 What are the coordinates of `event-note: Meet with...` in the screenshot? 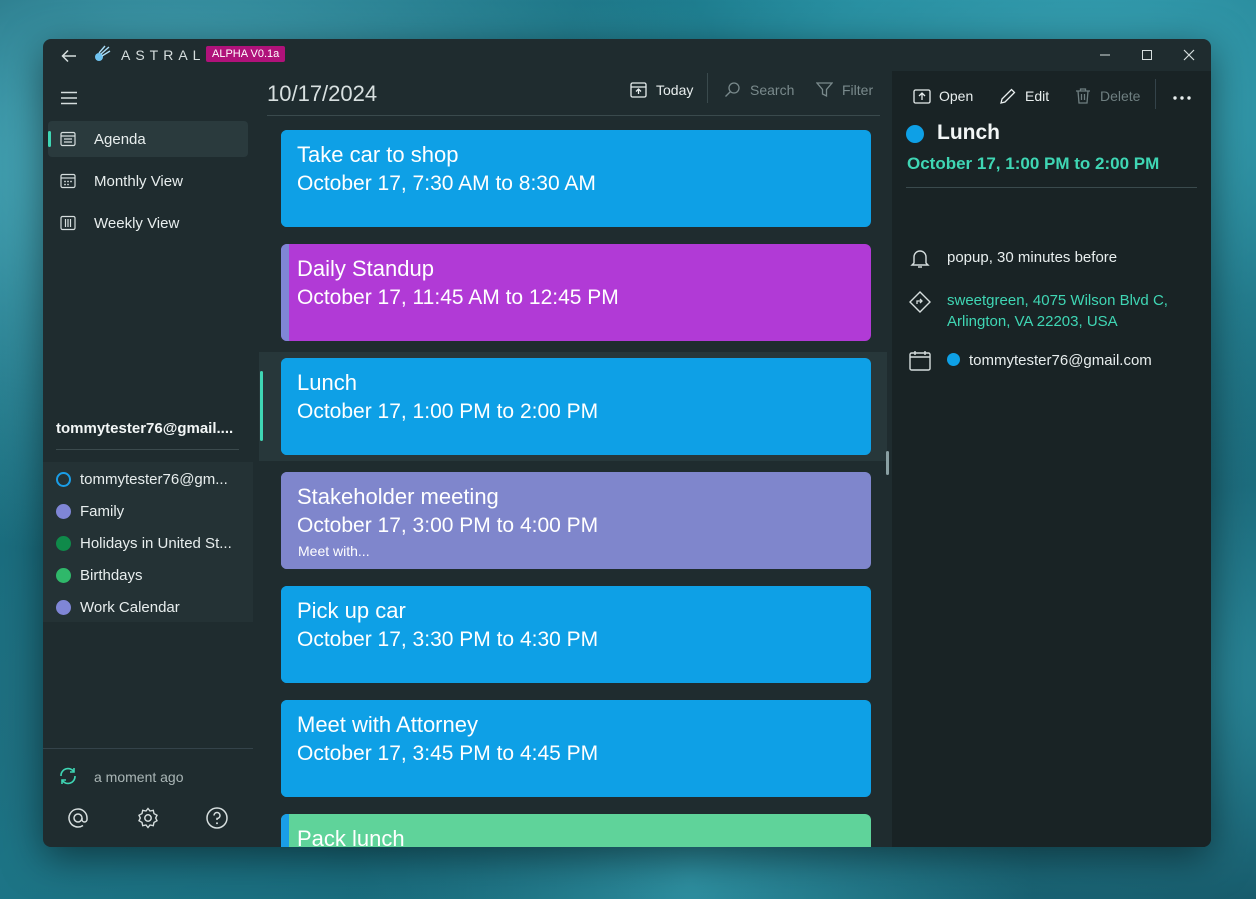 It's located at (334, 551).